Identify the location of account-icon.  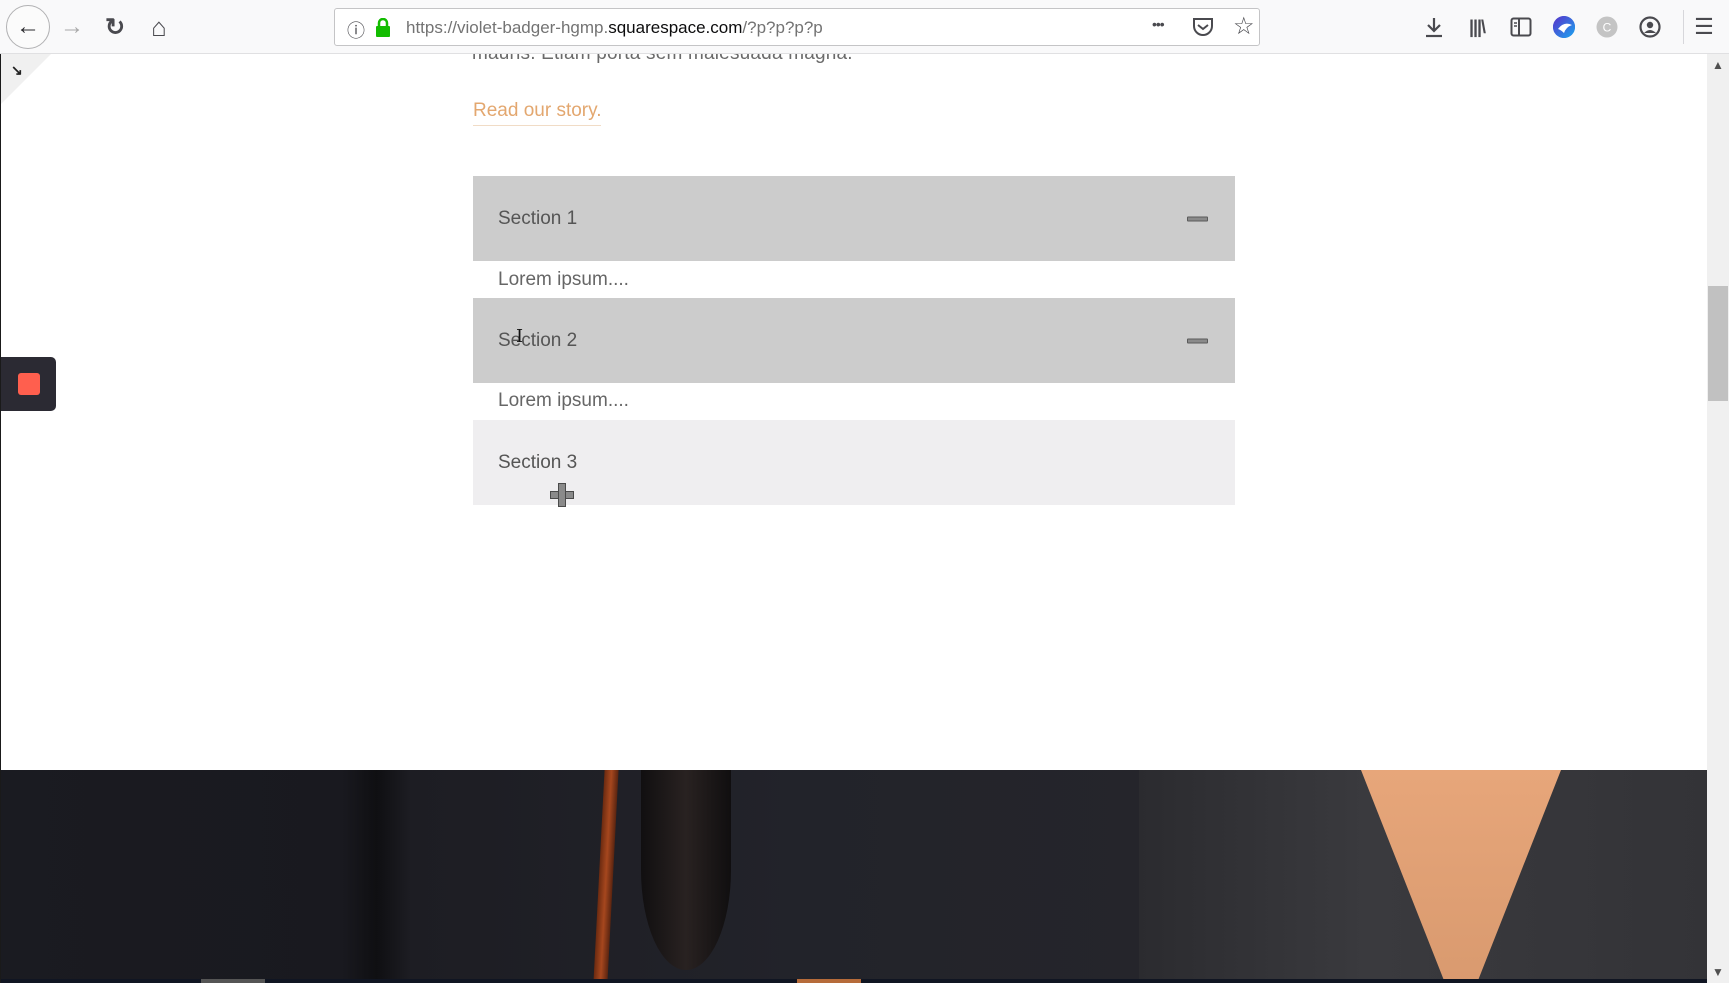
(1650, 27).